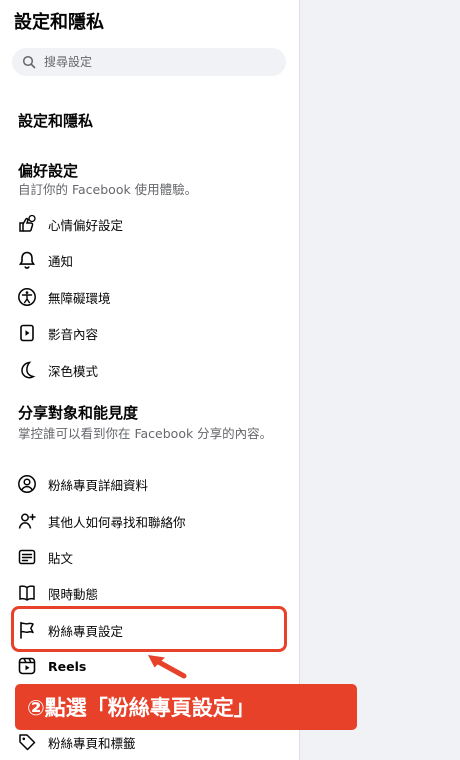 The width and height of the screenshot is (460, 760). I want to click on settings-item-label: 深色模式, so click(73, 371).